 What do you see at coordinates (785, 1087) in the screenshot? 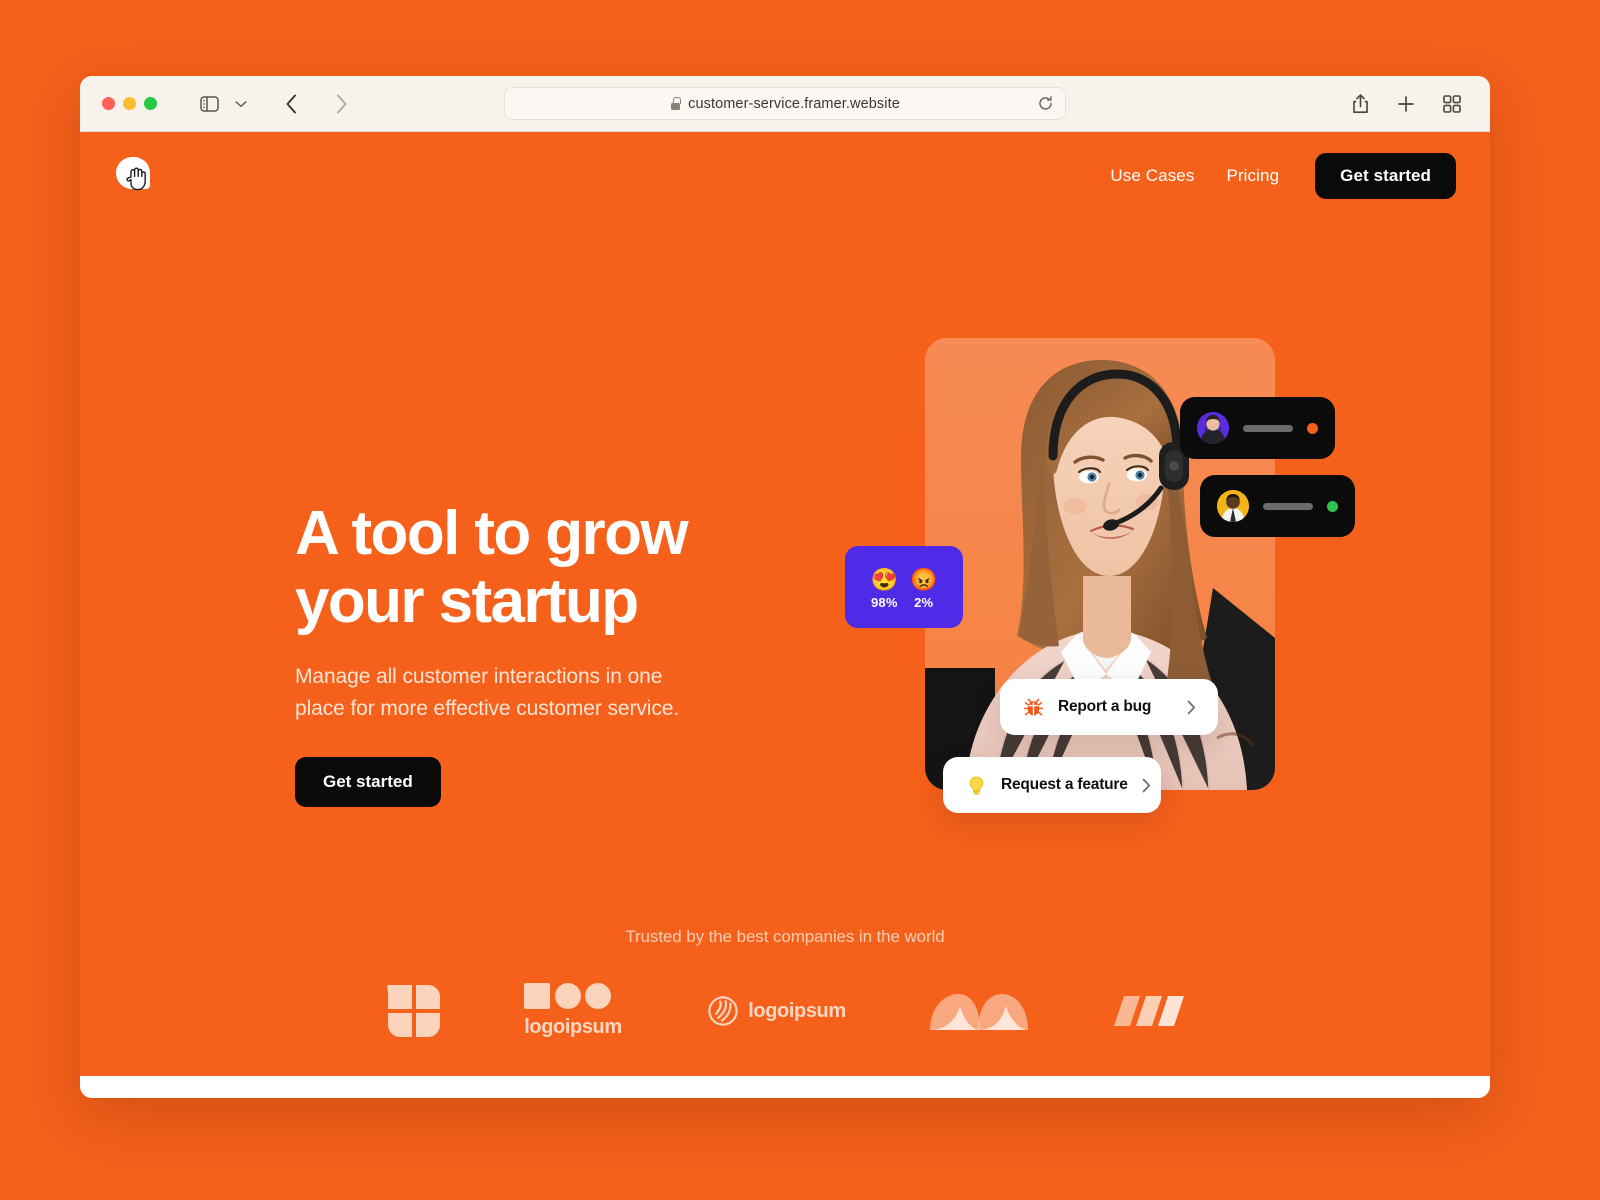
I see `page-bottom-strip` at bounding box center [785, 1087].